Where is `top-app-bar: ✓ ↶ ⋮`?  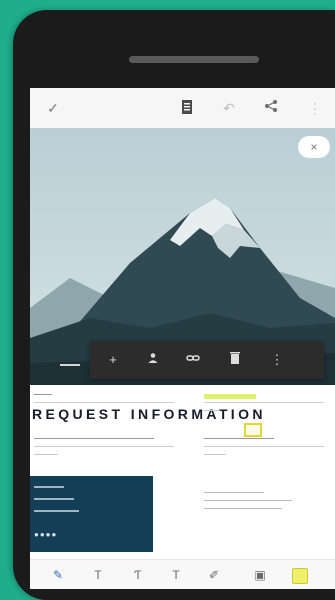
top-app-bar: ✓ ↶ ⋮ is located at coordinates (182, 108).